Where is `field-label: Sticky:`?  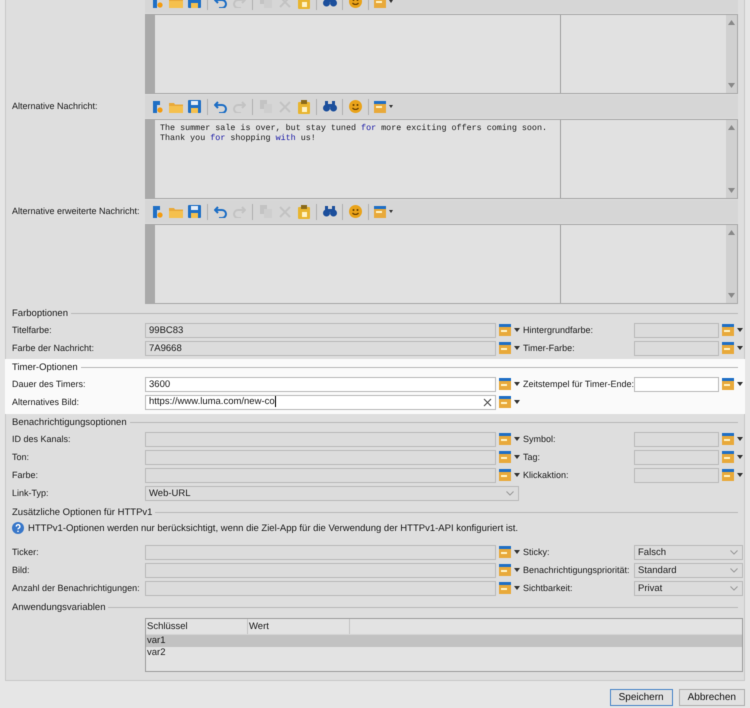
field-label: Sticky: is located at coordinates (537, 552).